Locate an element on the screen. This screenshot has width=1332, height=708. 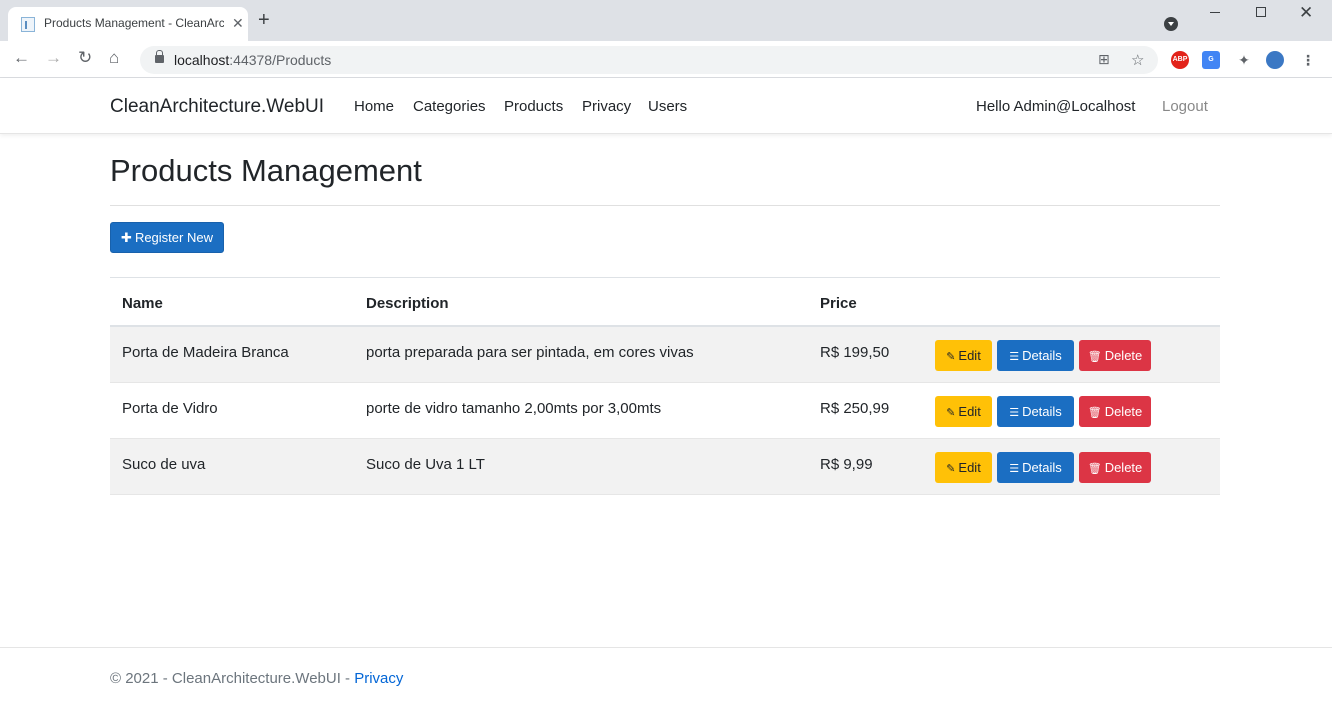
column-header-description: Description is located at coordinates (407, 303).